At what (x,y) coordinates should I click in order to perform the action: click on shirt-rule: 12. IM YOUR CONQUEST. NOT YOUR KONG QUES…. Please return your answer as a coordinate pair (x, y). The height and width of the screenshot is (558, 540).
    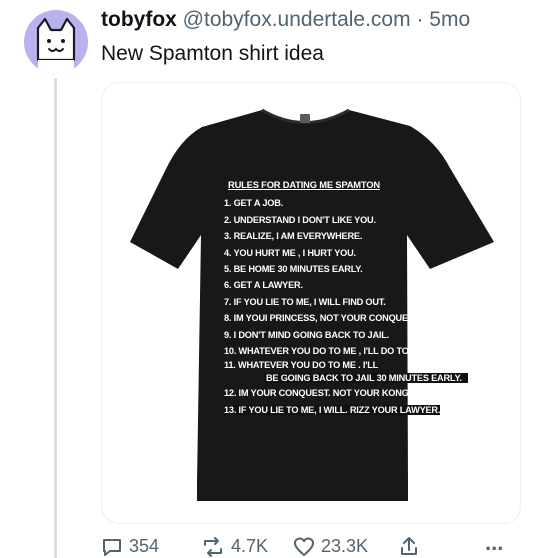
    Looking at the image, I should click on (333, 393).